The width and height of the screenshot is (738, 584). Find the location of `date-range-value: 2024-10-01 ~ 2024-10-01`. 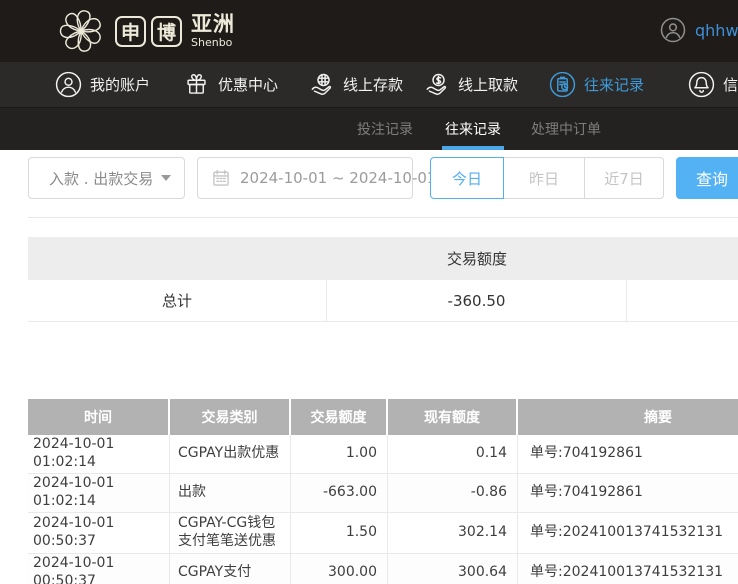

date-range-value: 2024-10-01 ~ 2024-10-01 is located at coordinates (338, 178).